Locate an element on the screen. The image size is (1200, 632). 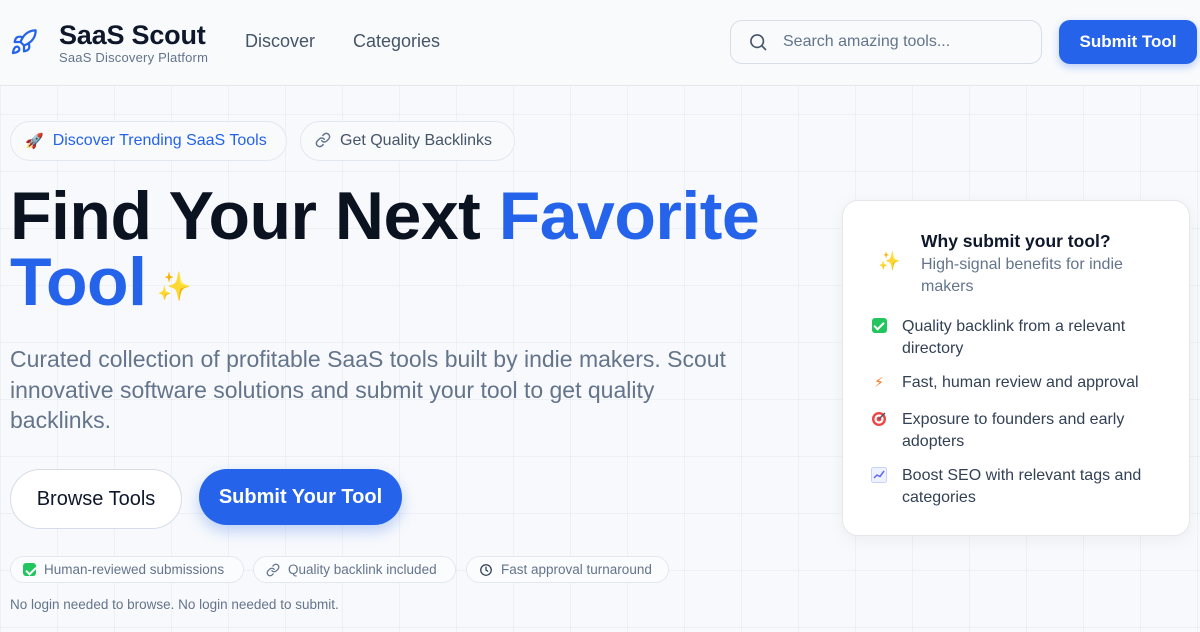
chip-label: Quality backlink included is located at coordinates (362, 569).